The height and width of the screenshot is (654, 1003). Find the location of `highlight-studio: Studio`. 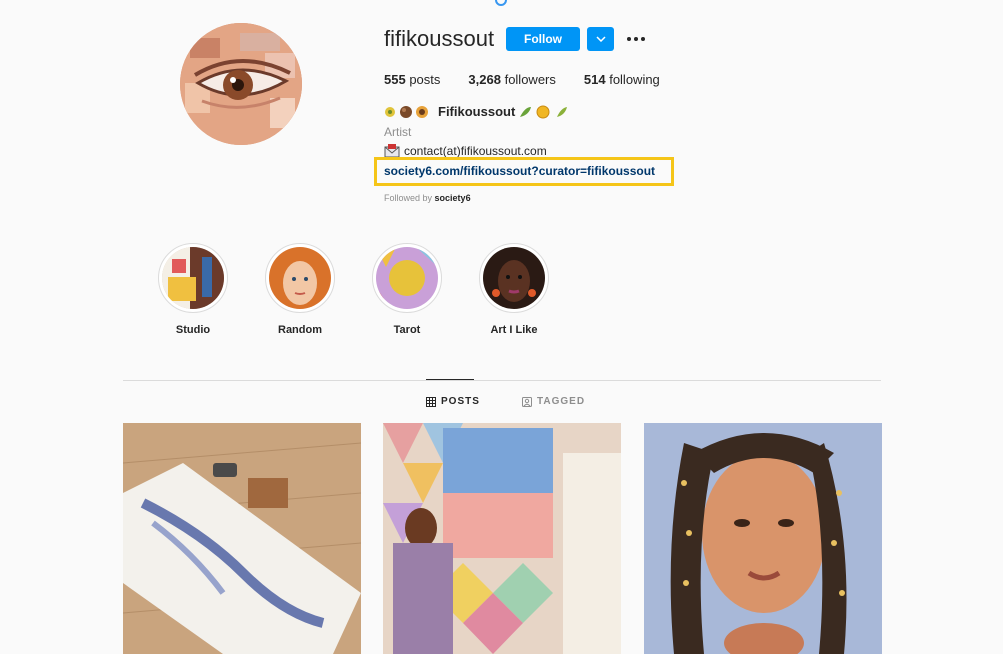

highlight-studio: Studio is located at coordinates (193, 289).